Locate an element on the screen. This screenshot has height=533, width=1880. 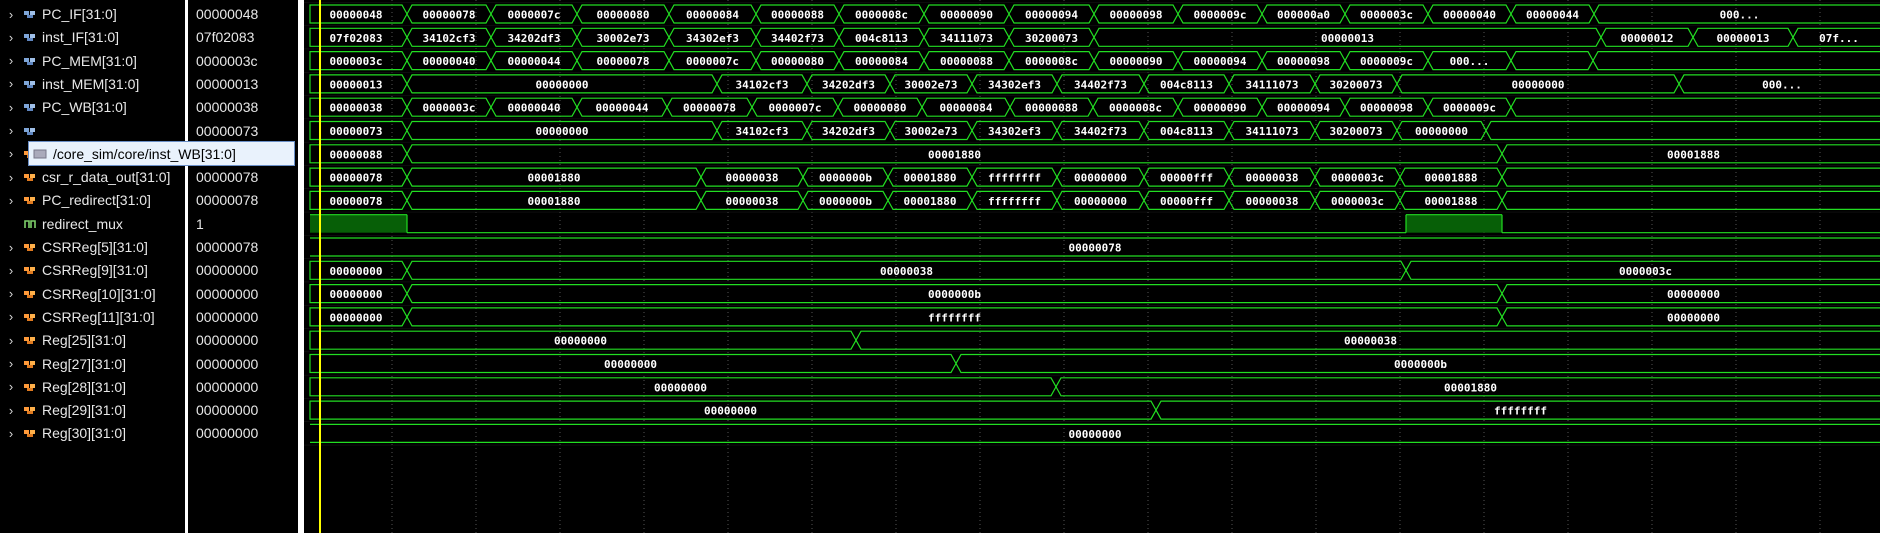
bus-value-label: 004c8113 is located at coordinates (1186, 131).